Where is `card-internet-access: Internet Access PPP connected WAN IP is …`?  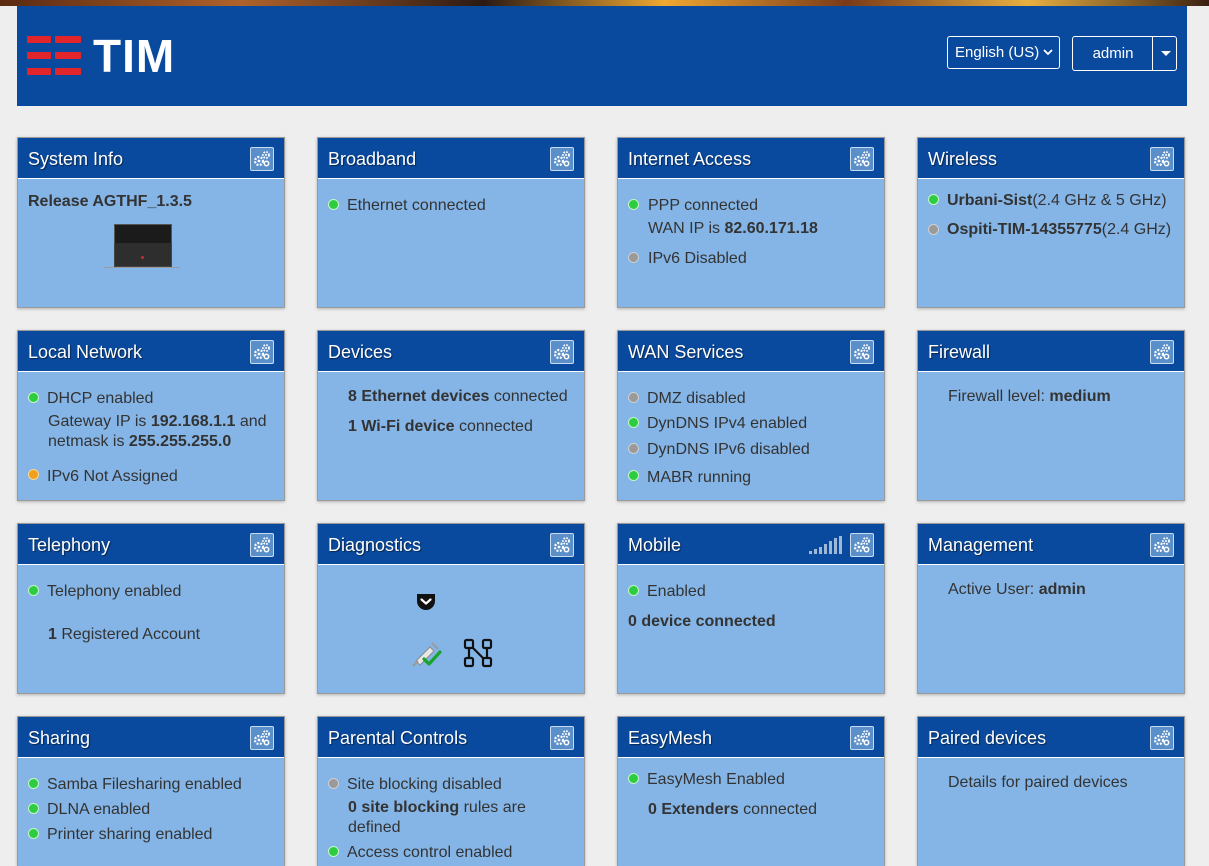
card-internet-access: Internet Access PPP connected WAN IP is … is located at coordinates (751, 222).